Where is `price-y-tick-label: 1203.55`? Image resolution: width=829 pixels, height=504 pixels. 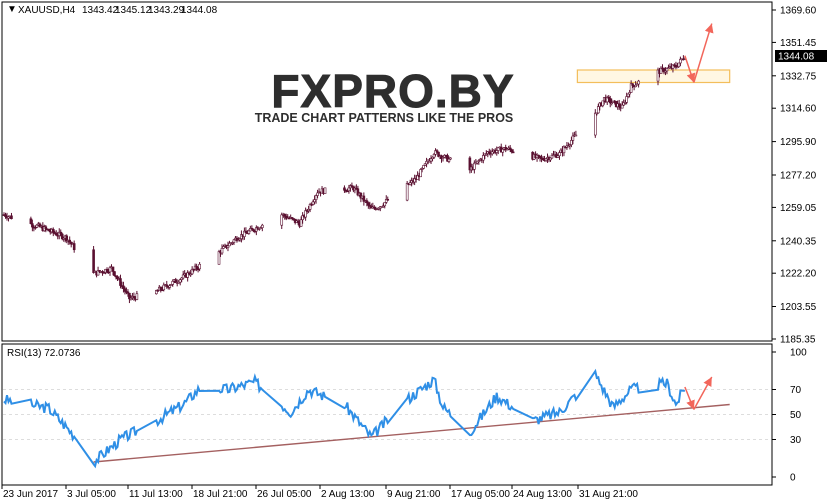
price-y-tick-label: 1203.55 is located at coordinates (798, 307).